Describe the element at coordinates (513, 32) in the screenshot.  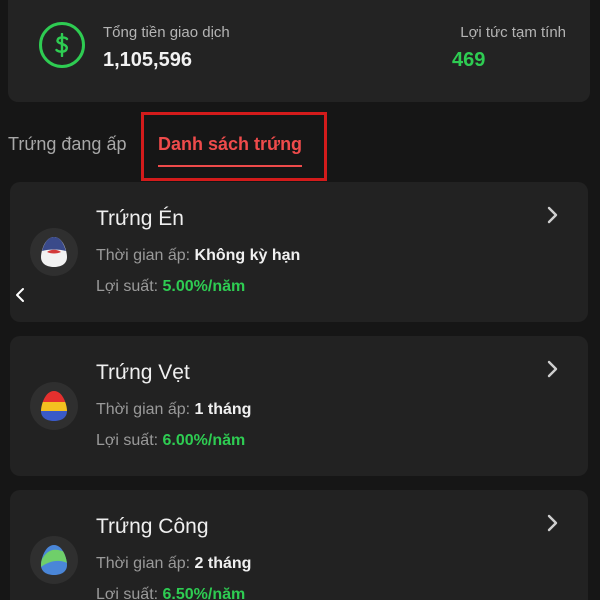
I see `estimated-profit-label: Lợi tức tạm tính` at that location.